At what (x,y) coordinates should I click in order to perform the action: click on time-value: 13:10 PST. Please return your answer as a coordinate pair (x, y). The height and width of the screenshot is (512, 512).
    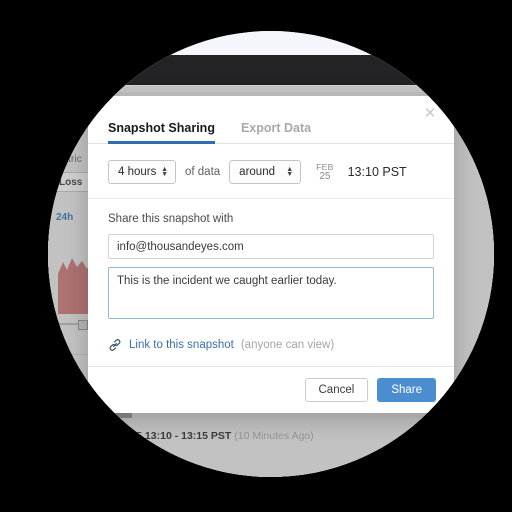
    Looking at the image, I should click on (377, 172).